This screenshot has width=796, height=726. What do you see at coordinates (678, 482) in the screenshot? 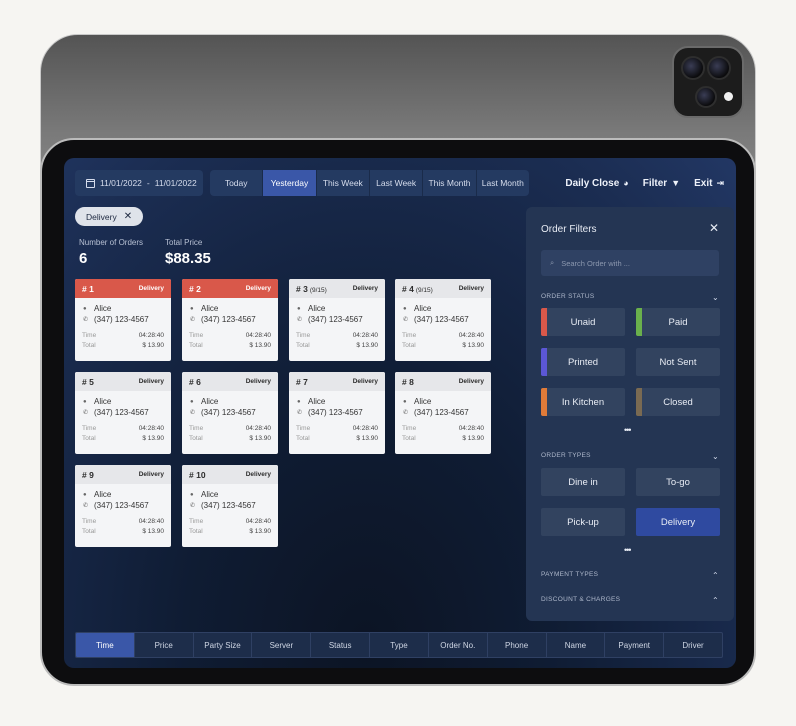
I see `type-to-go-button: To-go` at bounding box center [678, 482].